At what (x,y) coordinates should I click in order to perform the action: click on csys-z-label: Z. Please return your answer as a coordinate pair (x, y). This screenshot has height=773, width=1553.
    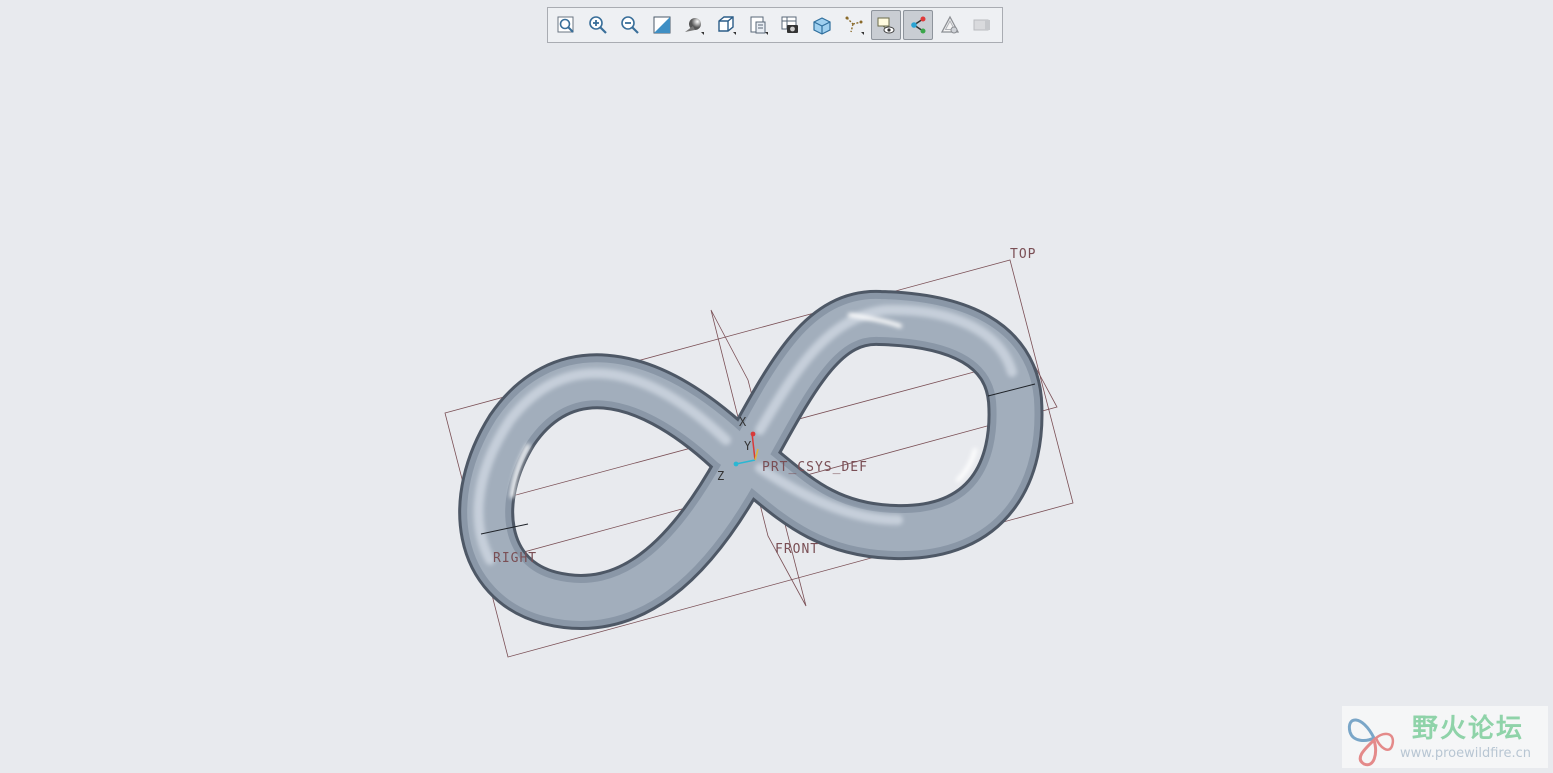
    Looking at the image, I should click on (720, 476).